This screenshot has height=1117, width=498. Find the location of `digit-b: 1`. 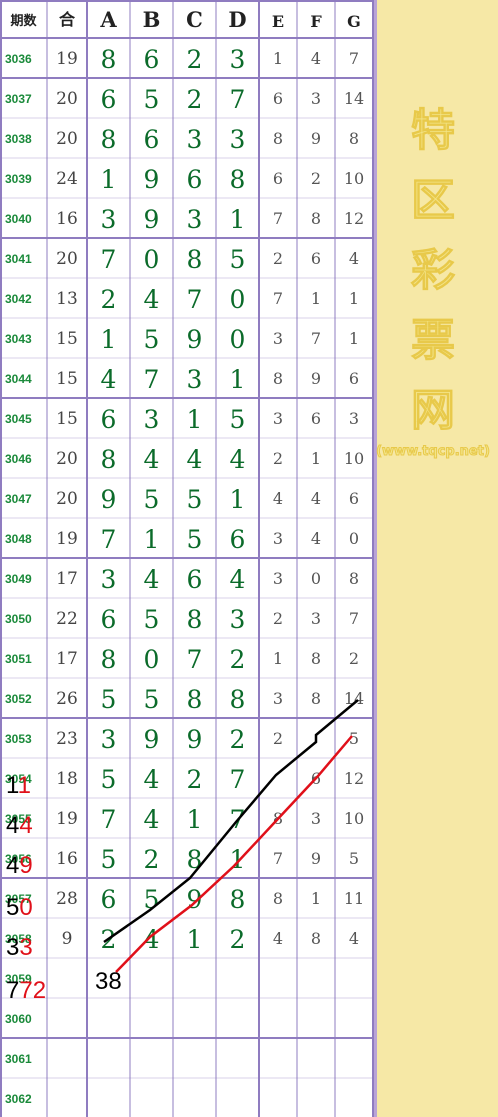

digit-b: 1 is located at coordinates (152, 539).